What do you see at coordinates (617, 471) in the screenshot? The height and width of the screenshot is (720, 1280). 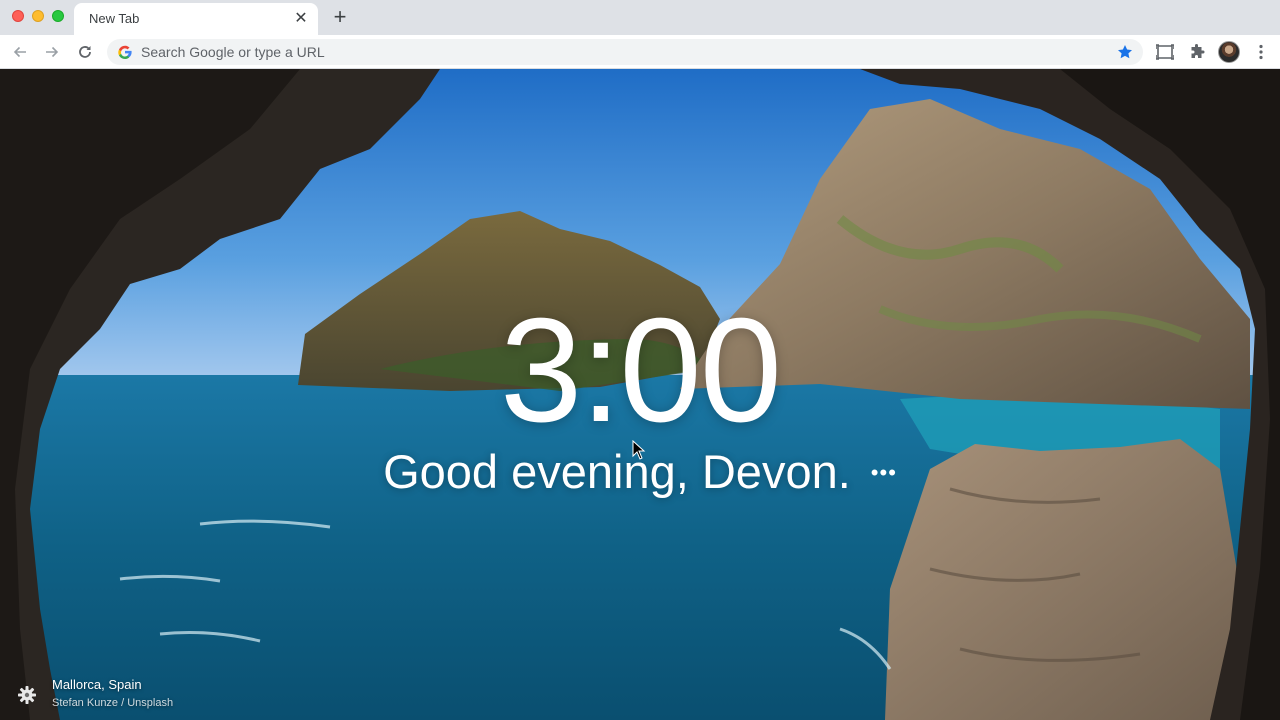 I see `greeting: Good evening, Devon.` at bounding box center [617, 471].